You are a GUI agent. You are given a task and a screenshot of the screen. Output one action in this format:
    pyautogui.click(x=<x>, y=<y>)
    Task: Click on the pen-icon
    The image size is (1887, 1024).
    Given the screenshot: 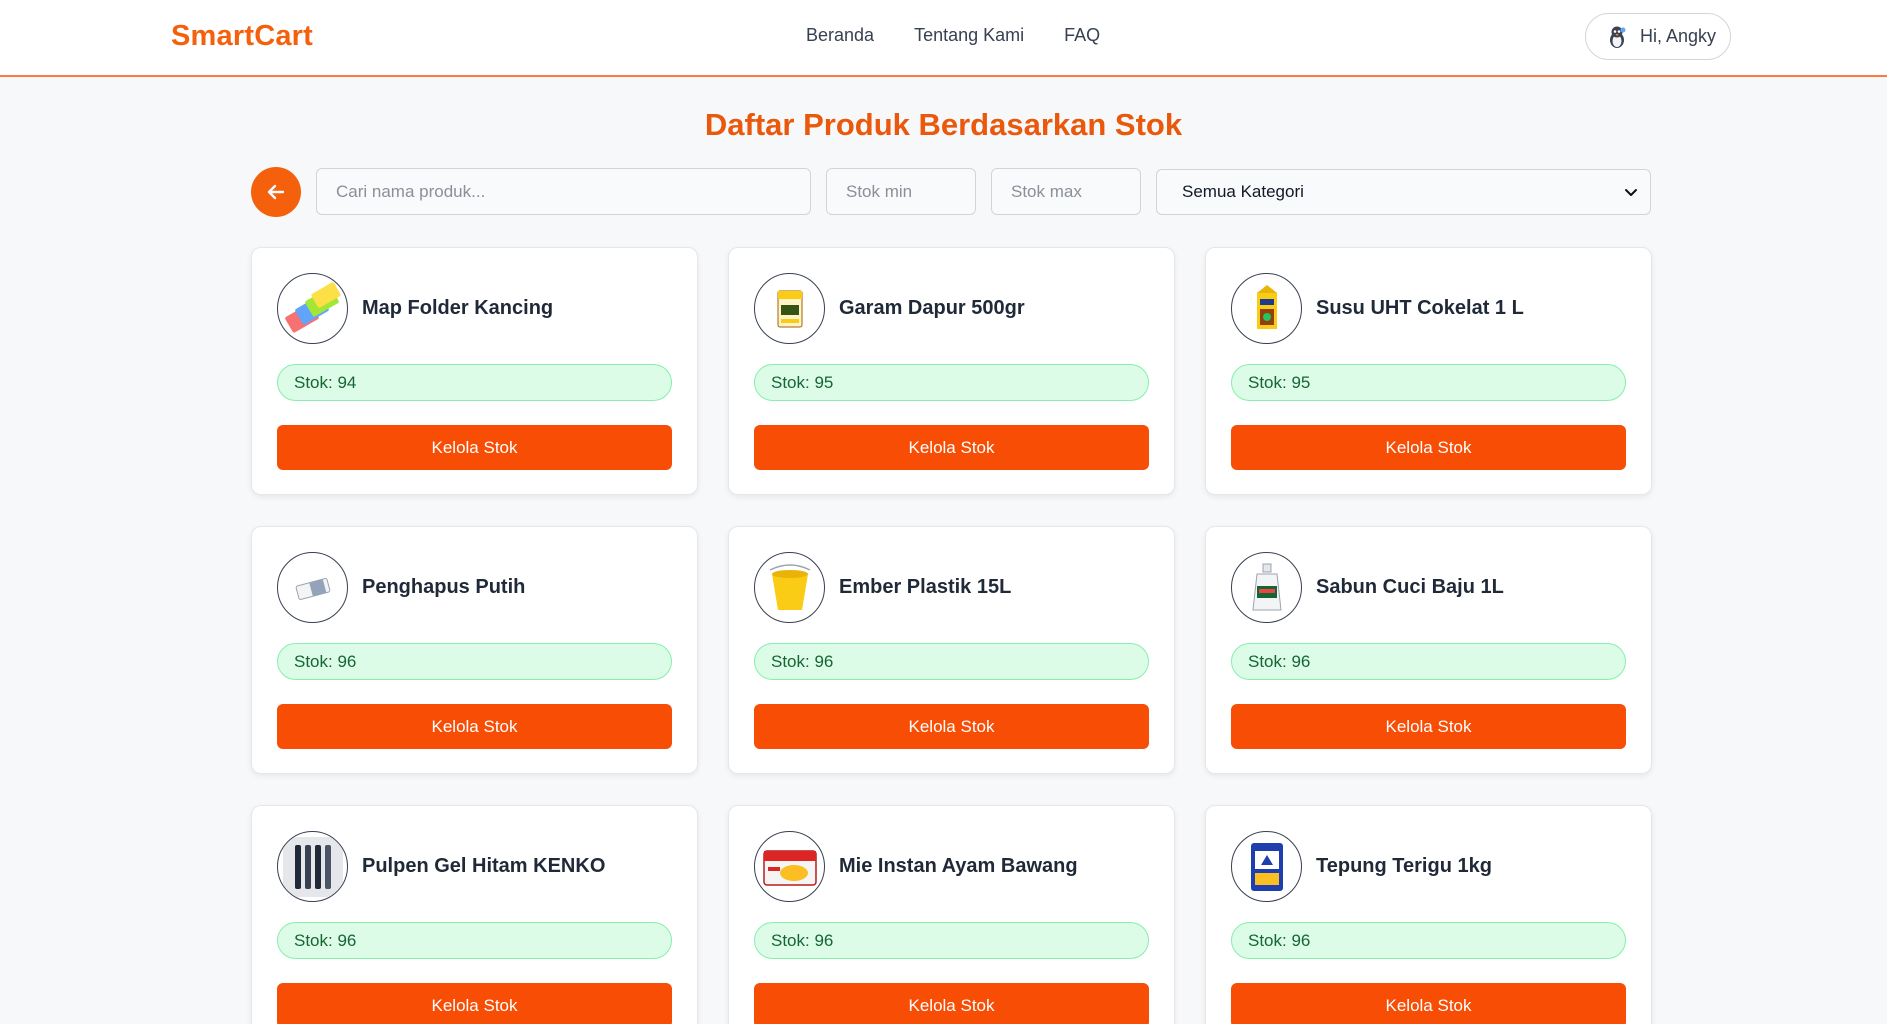 What is the action you would take?
    pyautogui.click(x=312, y=866)
    